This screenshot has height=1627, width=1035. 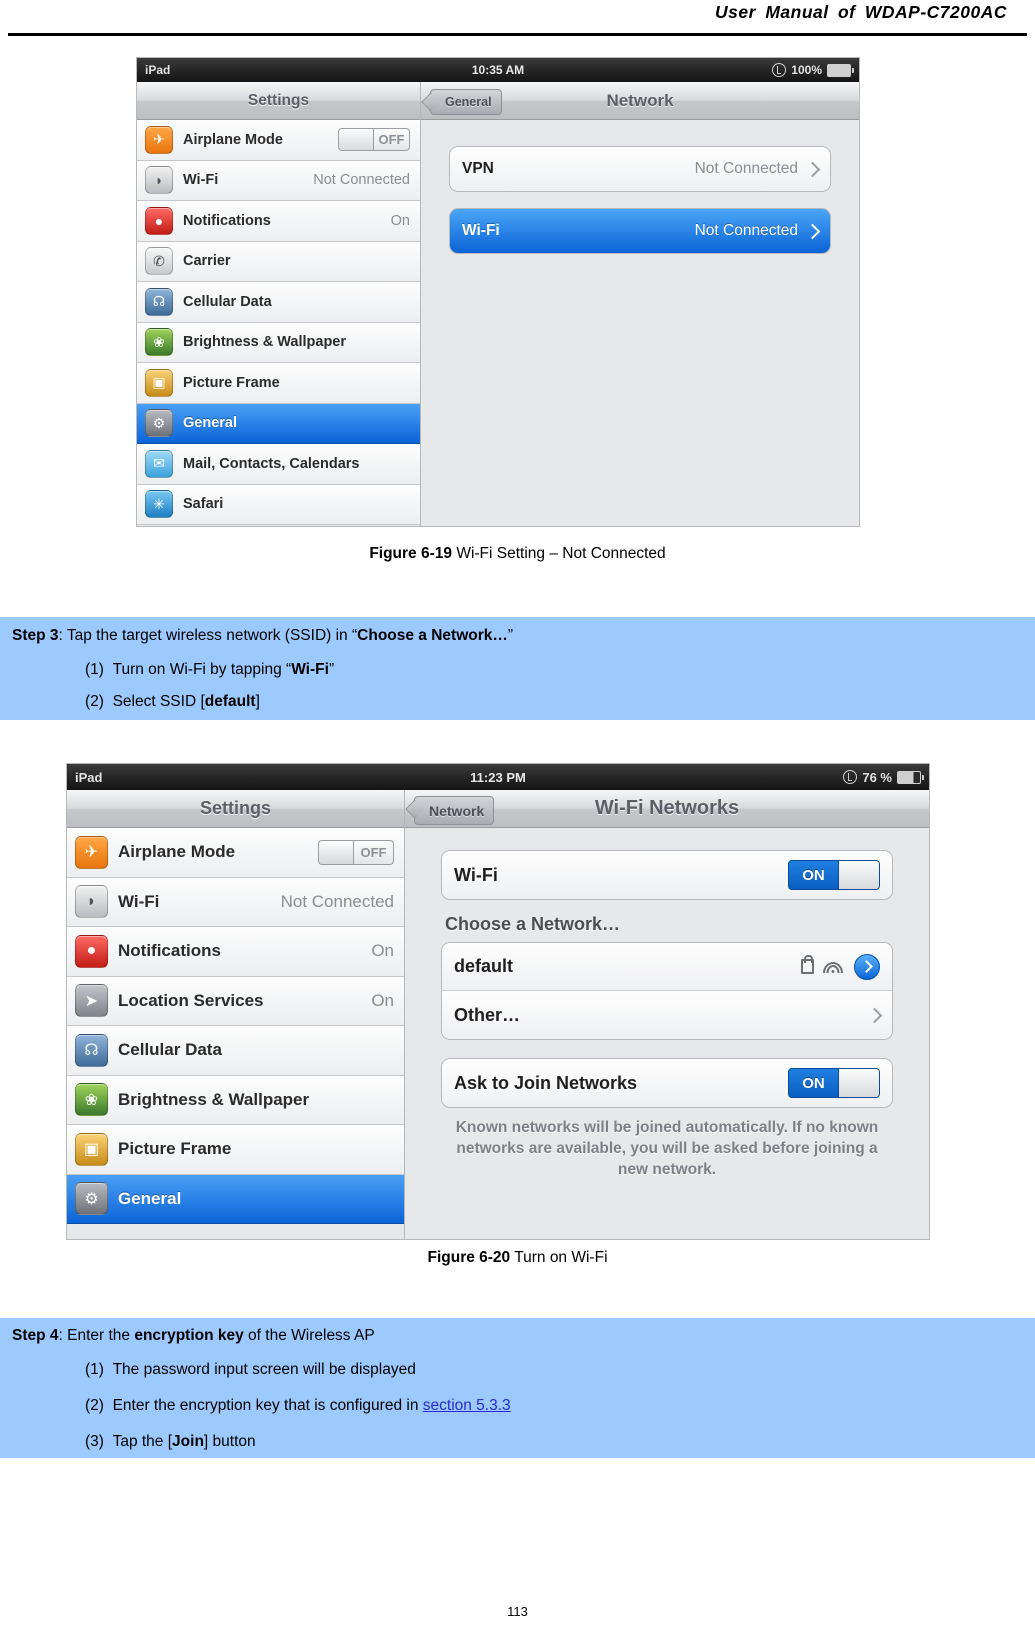 What do you see at coordinates (35, 1335) in the screenshot?
I see `step-4-label: Step 4` at bounding box center [35, 1335].